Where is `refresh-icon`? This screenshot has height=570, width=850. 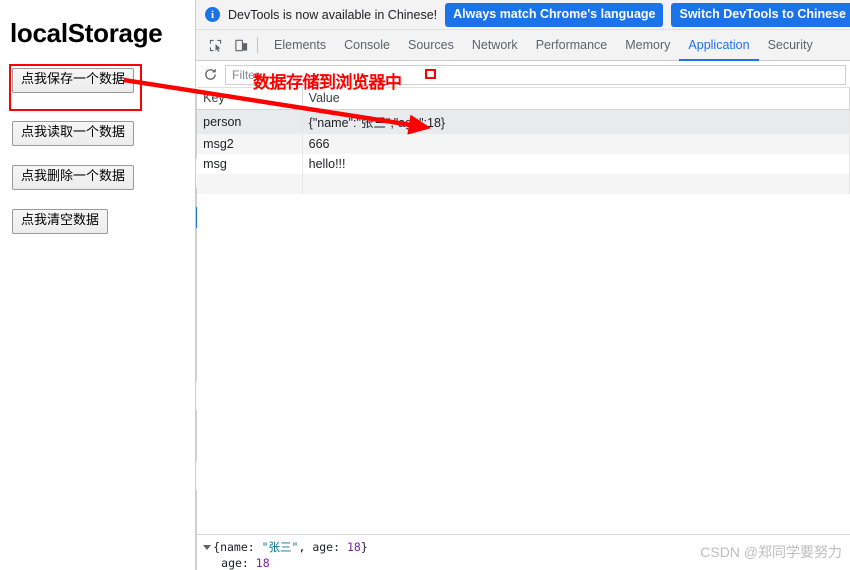
refresh-icon is located at coordinates (210, 75).